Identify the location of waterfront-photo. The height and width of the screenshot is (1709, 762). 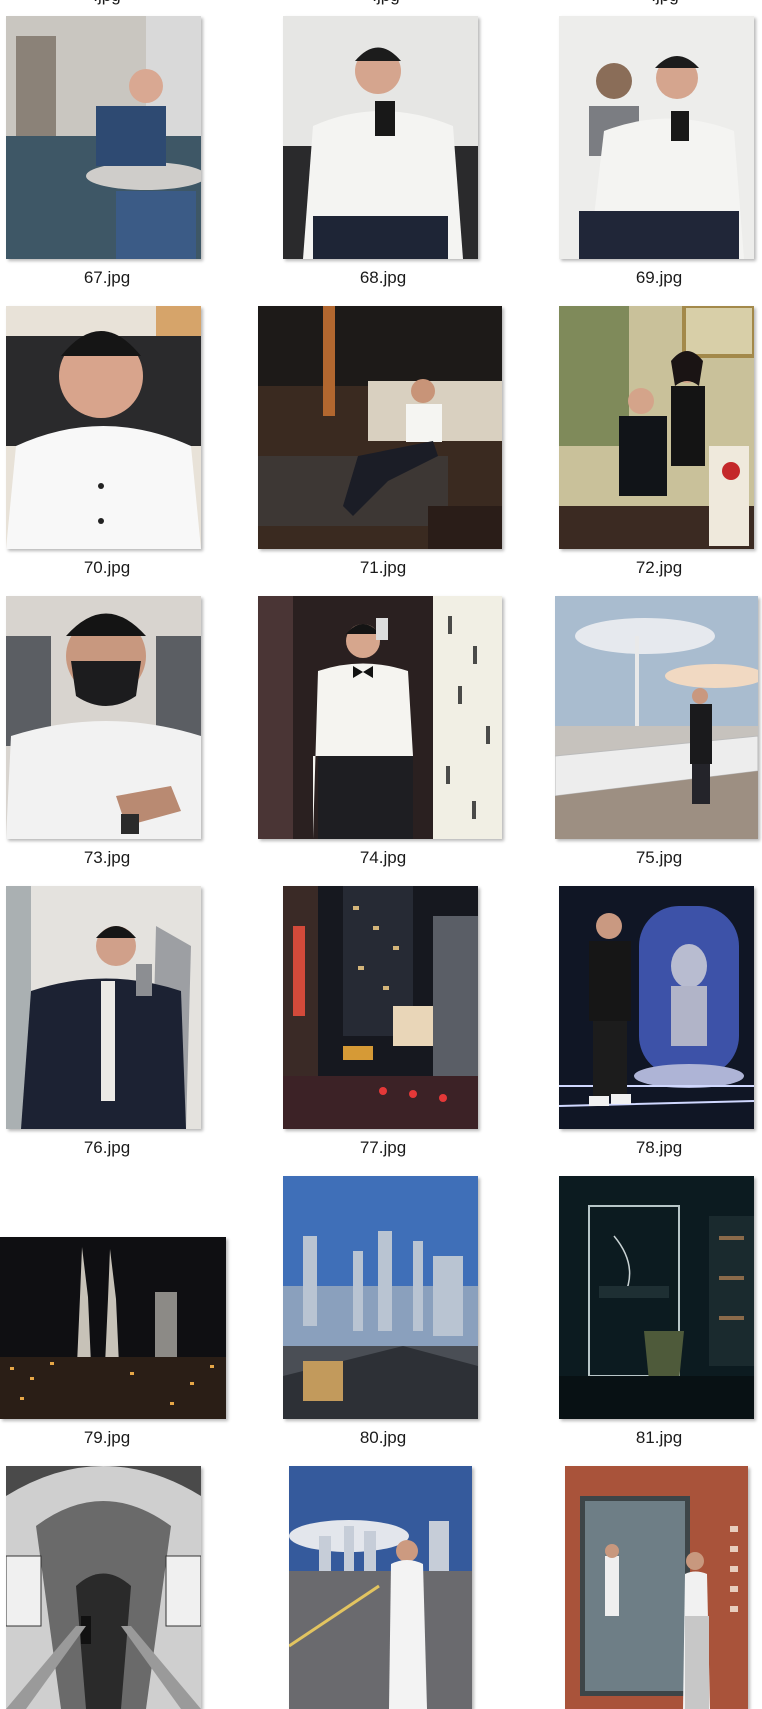
(656, 717).